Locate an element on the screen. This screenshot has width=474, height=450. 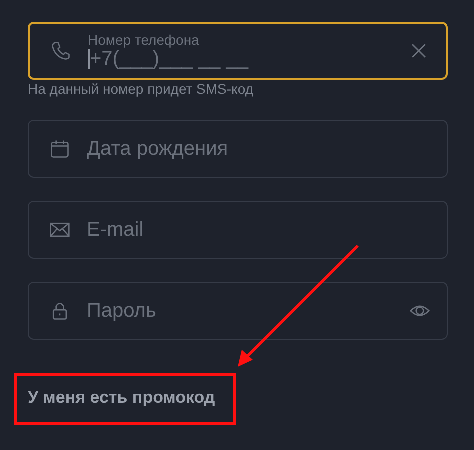
mail-field: E-mail is located at coordinates (238, 230).